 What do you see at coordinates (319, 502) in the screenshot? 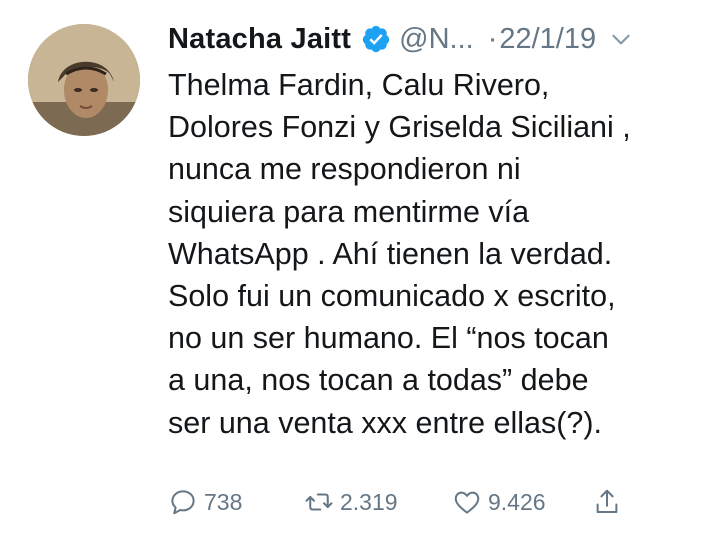
I see `retweet-icon` at bounding box center [319, 502].